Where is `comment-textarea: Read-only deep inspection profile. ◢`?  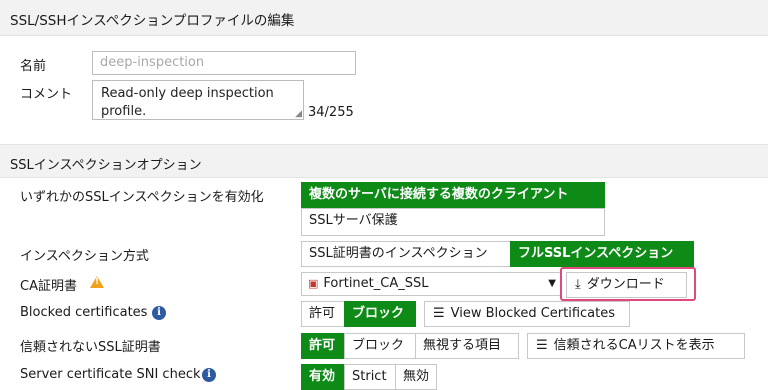 comment-textarea: Read-only deep inspection profile. ◢ is located at coordinates (198, 100).